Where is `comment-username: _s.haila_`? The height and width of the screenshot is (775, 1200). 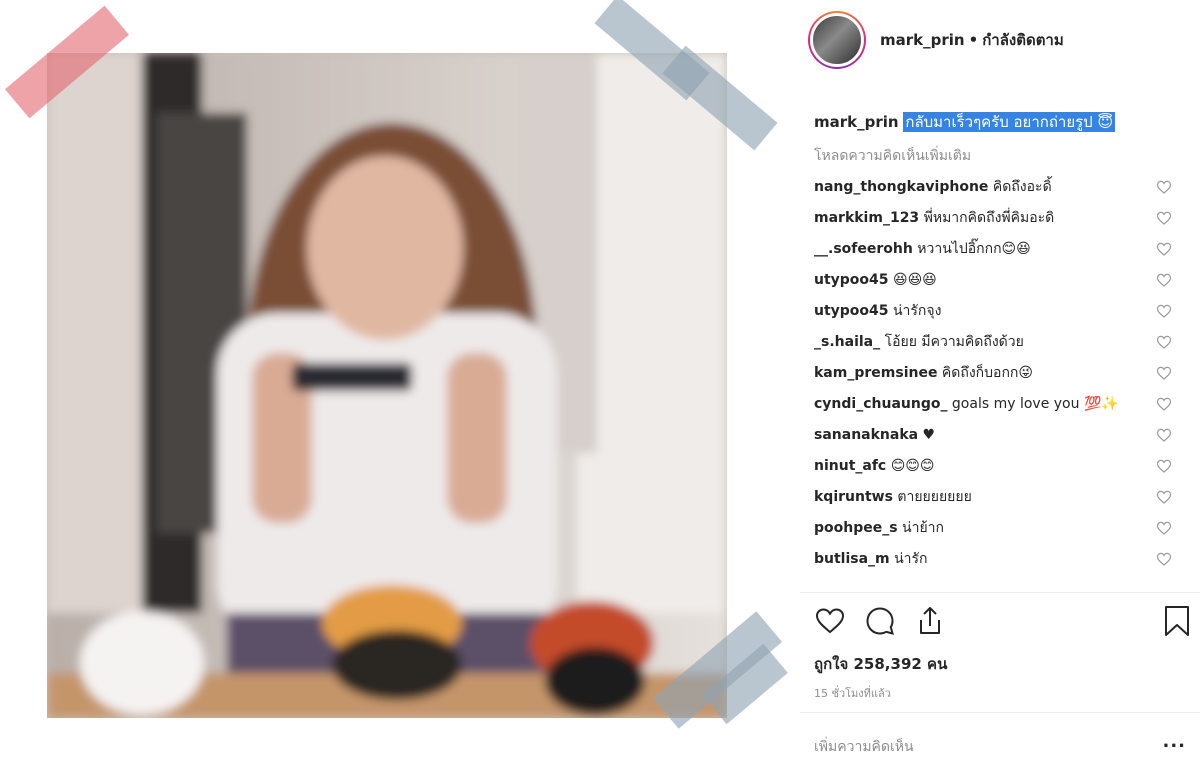
comment-username: _s.haila_ is located at coordinates (847, 342).